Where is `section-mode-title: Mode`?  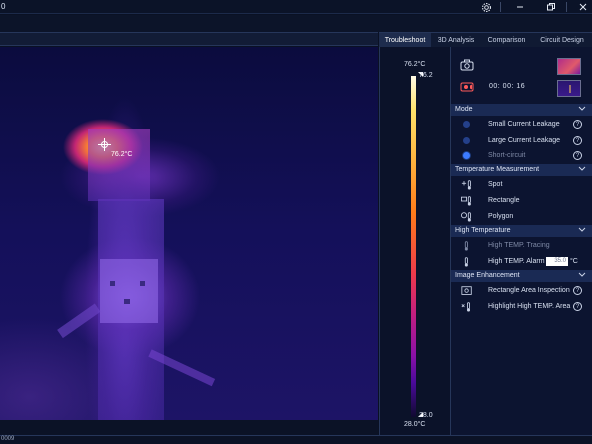
section-mode-title: Mode is located at coordinates (464, 109).